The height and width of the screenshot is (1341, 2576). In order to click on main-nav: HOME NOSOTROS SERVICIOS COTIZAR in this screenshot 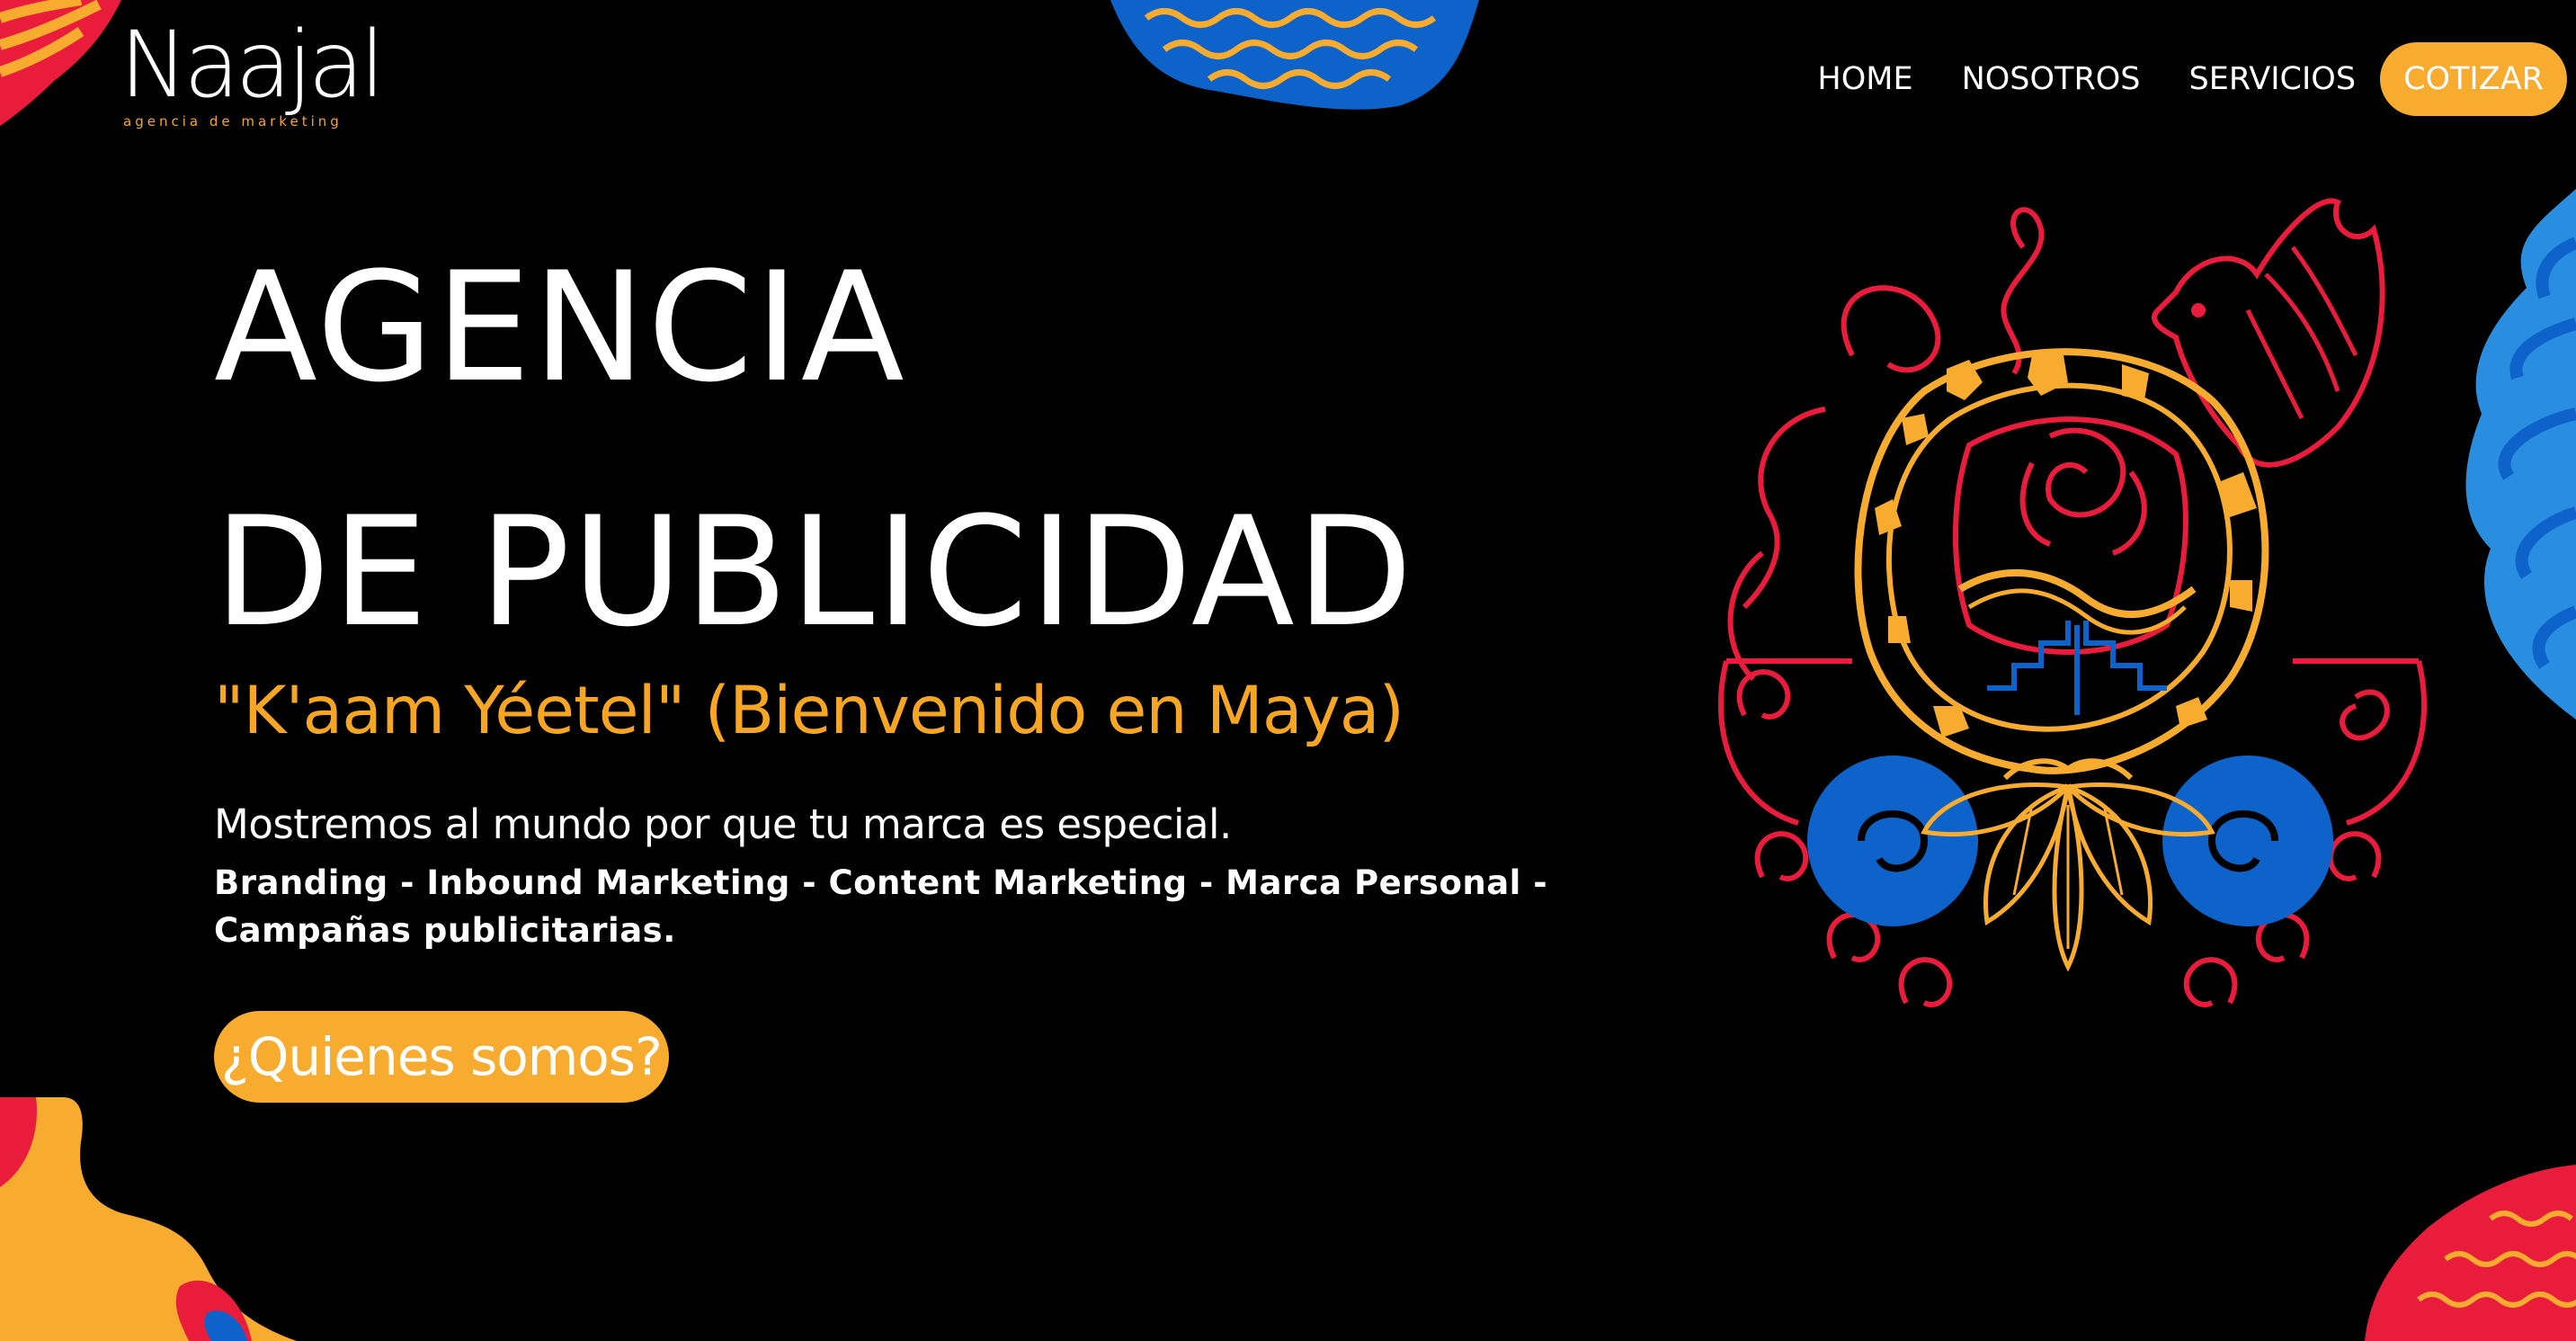, I will do `click(2192, 79)`.